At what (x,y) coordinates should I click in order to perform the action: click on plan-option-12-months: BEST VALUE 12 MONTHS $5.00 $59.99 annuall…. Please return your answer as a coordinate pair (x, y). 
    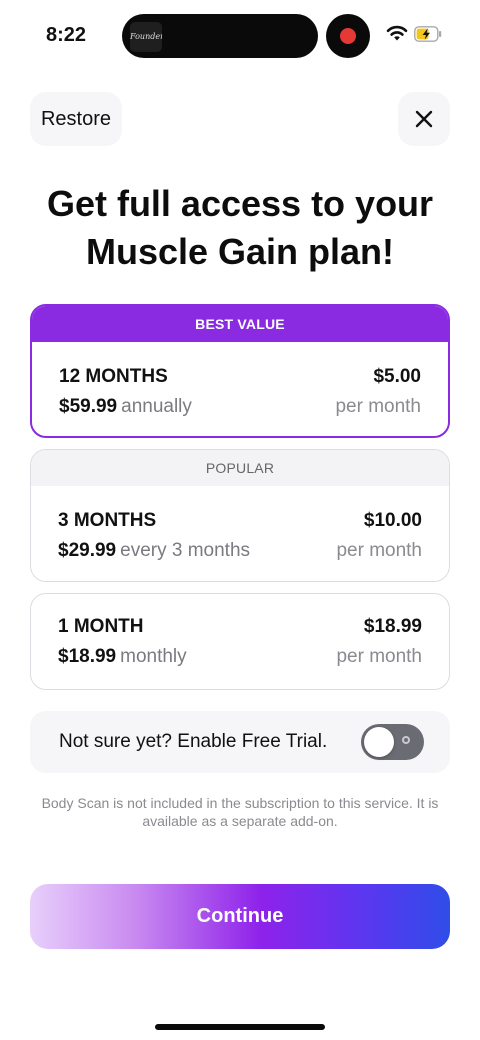
    Looking at the image, I should click on (240, 371).